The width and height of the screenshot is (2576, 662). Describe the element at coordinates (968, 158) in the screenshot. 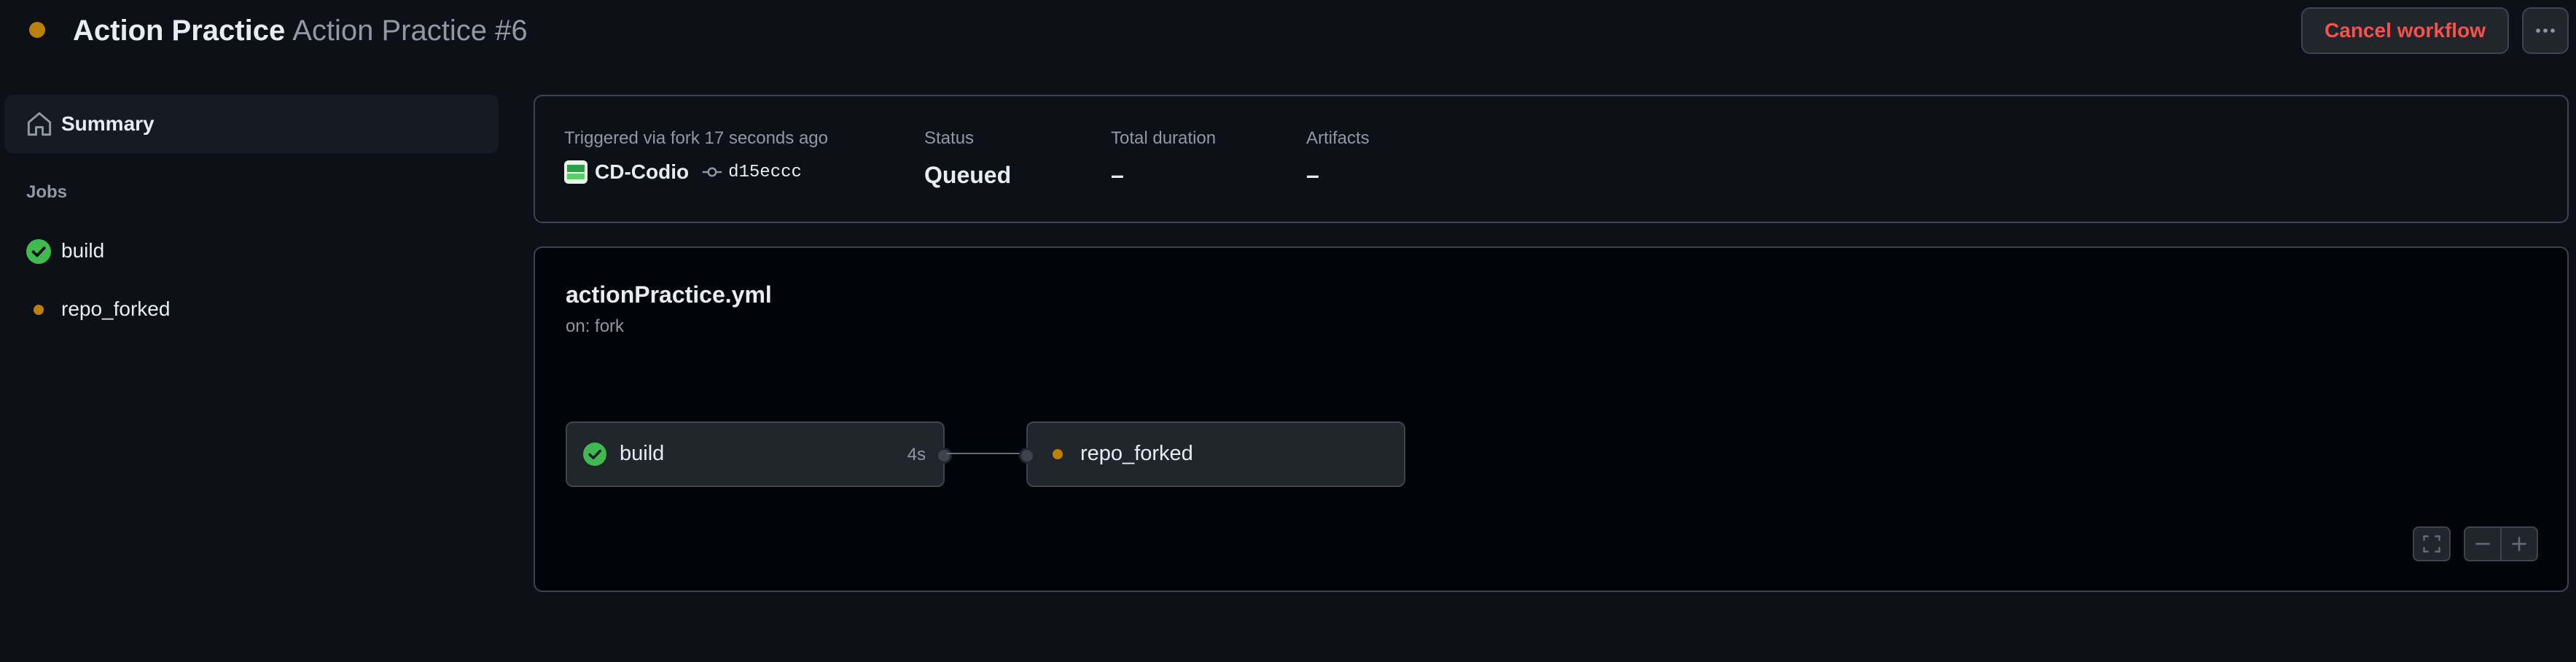

I see `status-info: Status Queued` at that location.